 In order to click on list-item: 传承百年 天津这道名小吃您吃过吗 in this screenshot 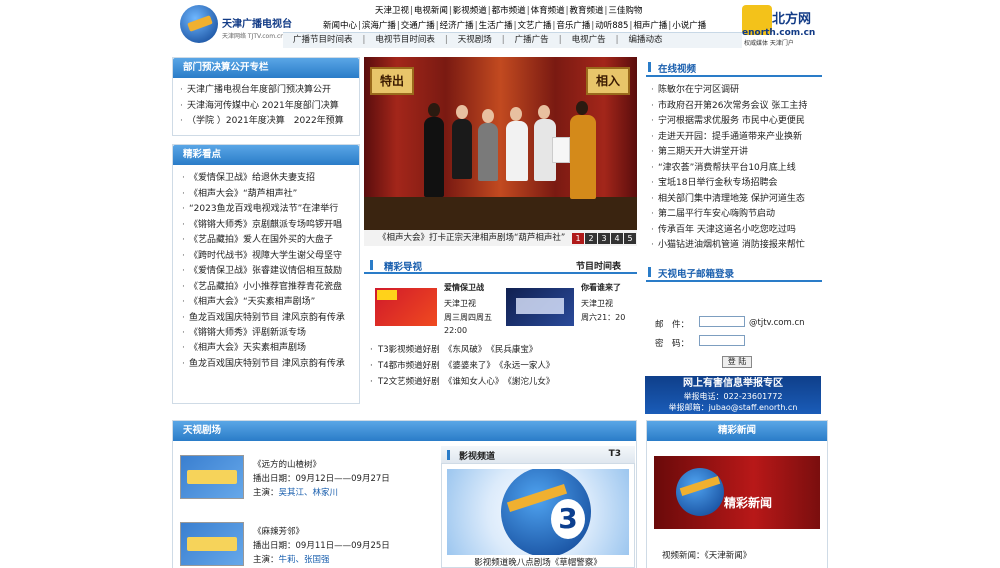, I will do `click(736, 231)`.